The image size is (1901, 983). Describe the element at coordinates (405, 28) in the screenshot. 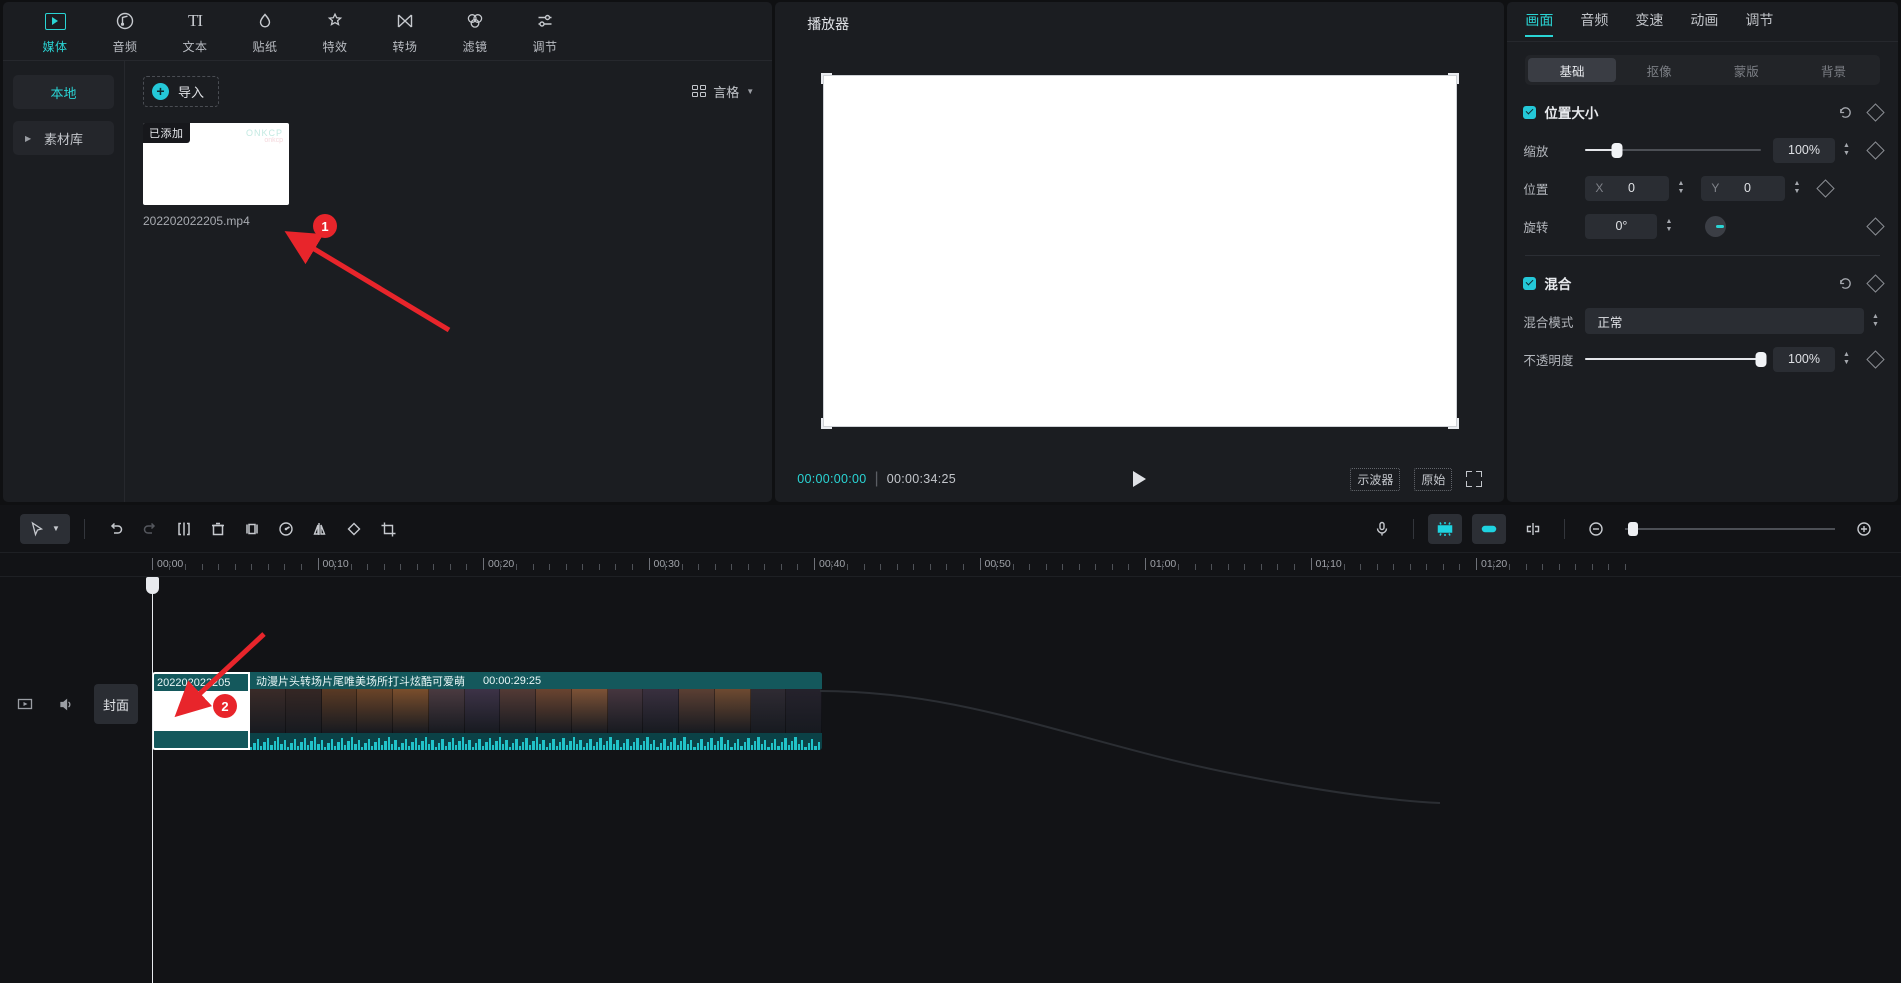

I see `category-tab-transition: 转场` at that location.